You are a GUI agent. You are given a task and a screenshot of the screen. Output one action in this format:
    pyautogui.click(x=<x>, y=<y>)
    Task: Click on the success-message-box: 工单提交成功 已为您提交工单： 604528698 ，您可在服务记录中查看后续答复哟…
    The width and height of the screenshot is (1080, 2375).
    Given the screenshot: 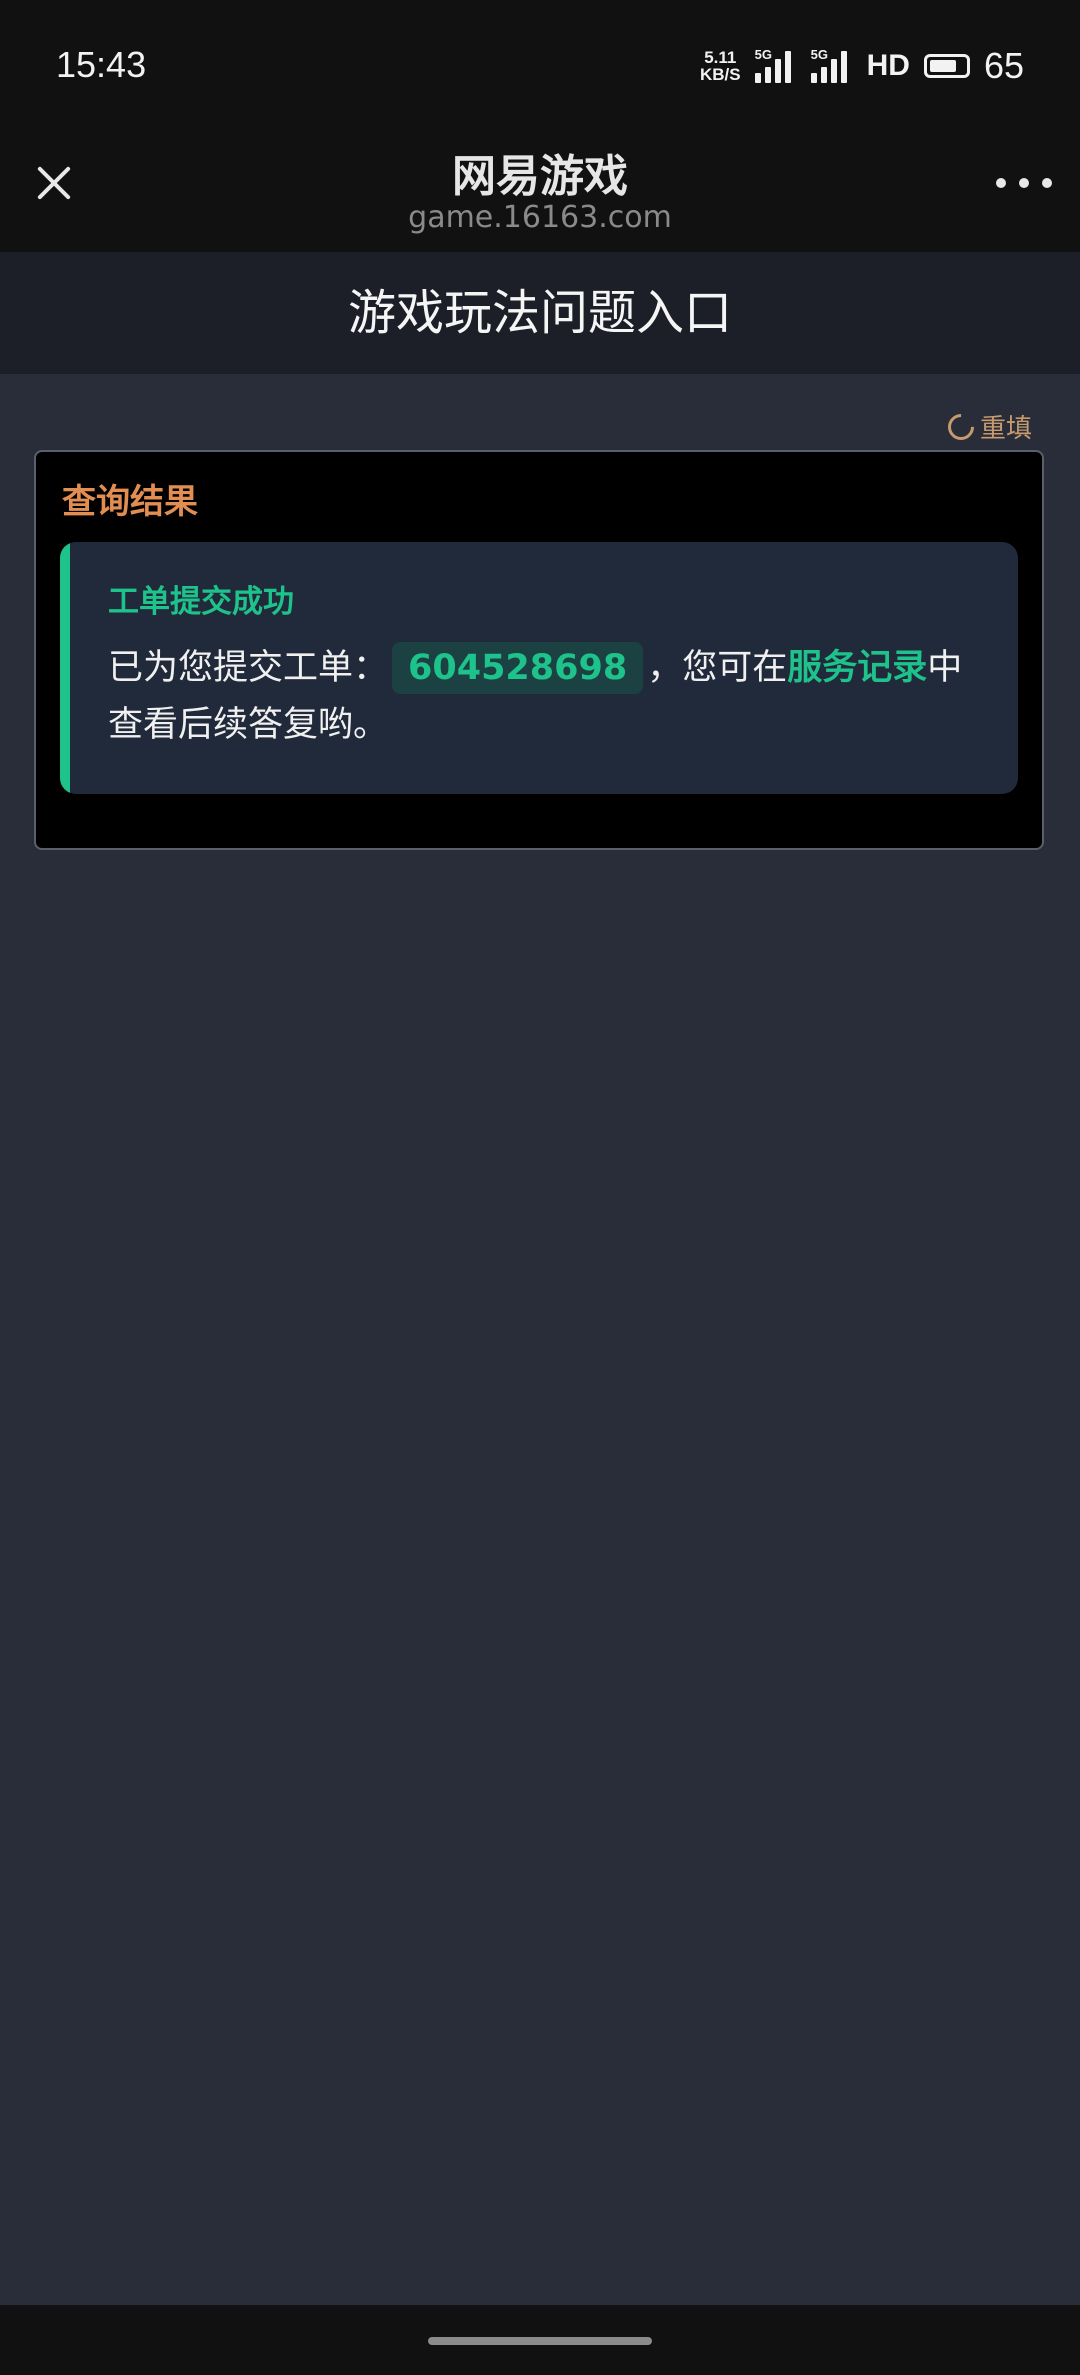 What is the action you would take?
    pyautogui.click(x=539, y=668)
    